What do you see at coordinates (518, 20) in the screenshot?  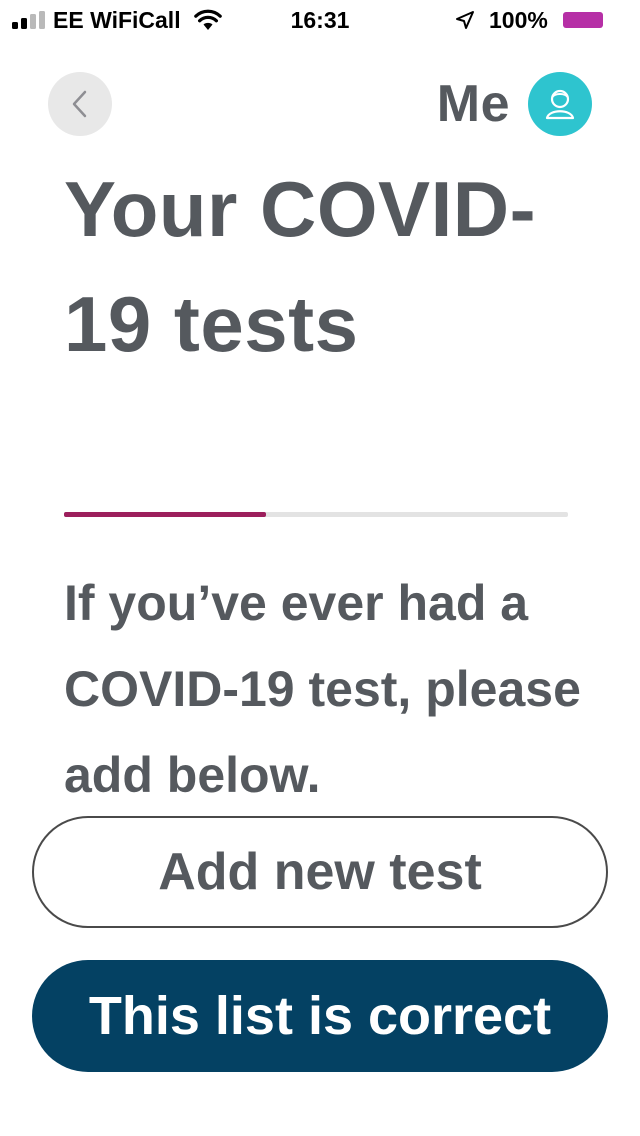 I see `battery-percentage: 100%` at bounding box center [518, 20].